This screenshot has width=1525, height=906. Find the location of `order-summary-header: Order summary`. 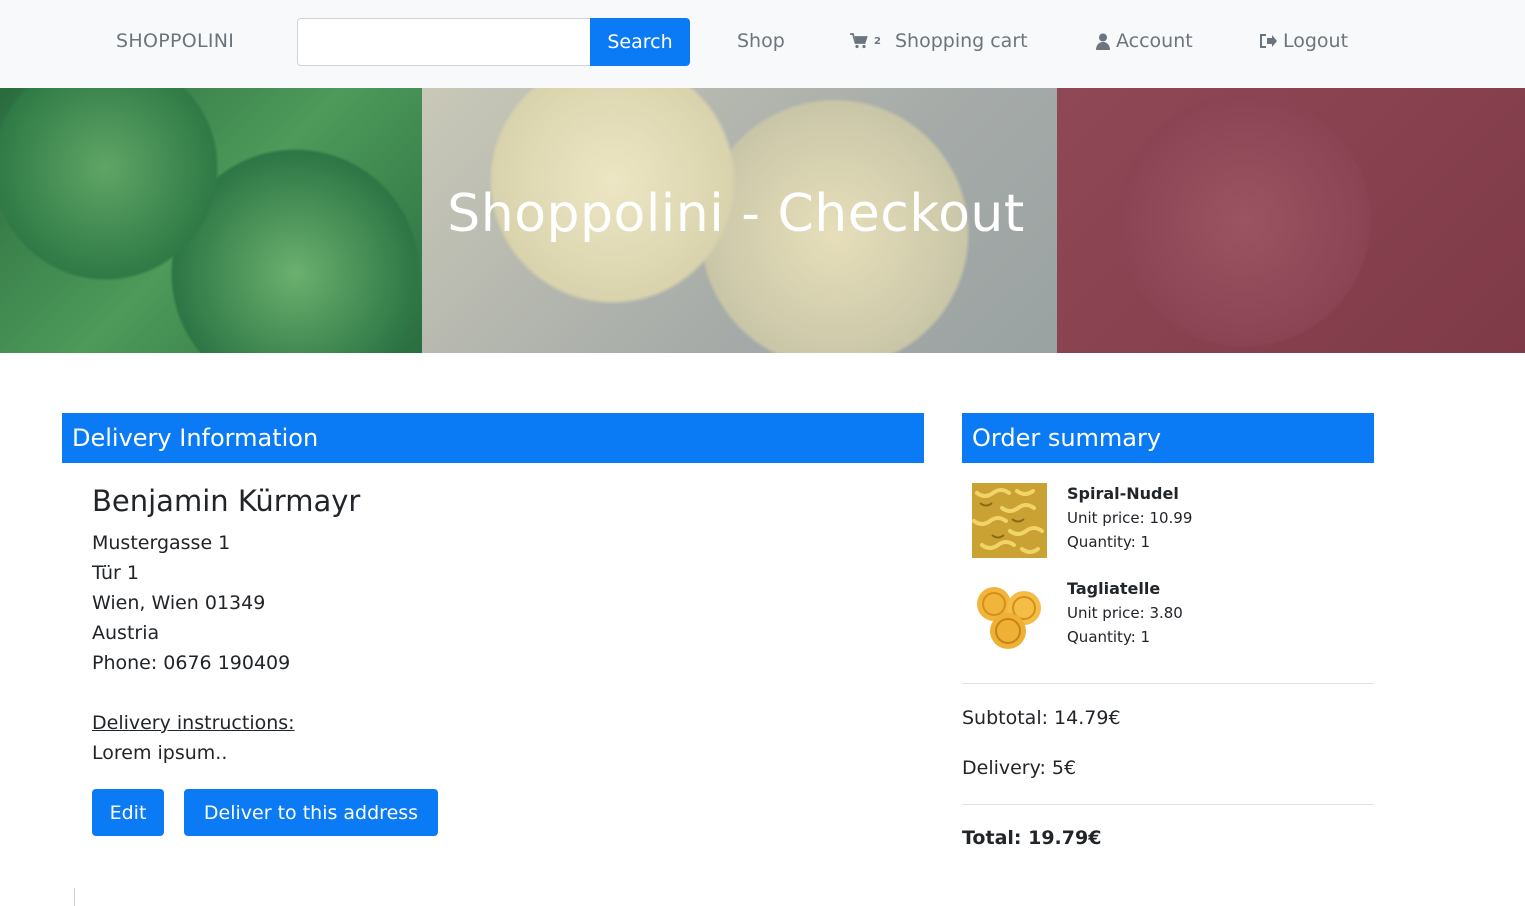

order-summary-header: Order summary is located at coordinates (1168, 438).